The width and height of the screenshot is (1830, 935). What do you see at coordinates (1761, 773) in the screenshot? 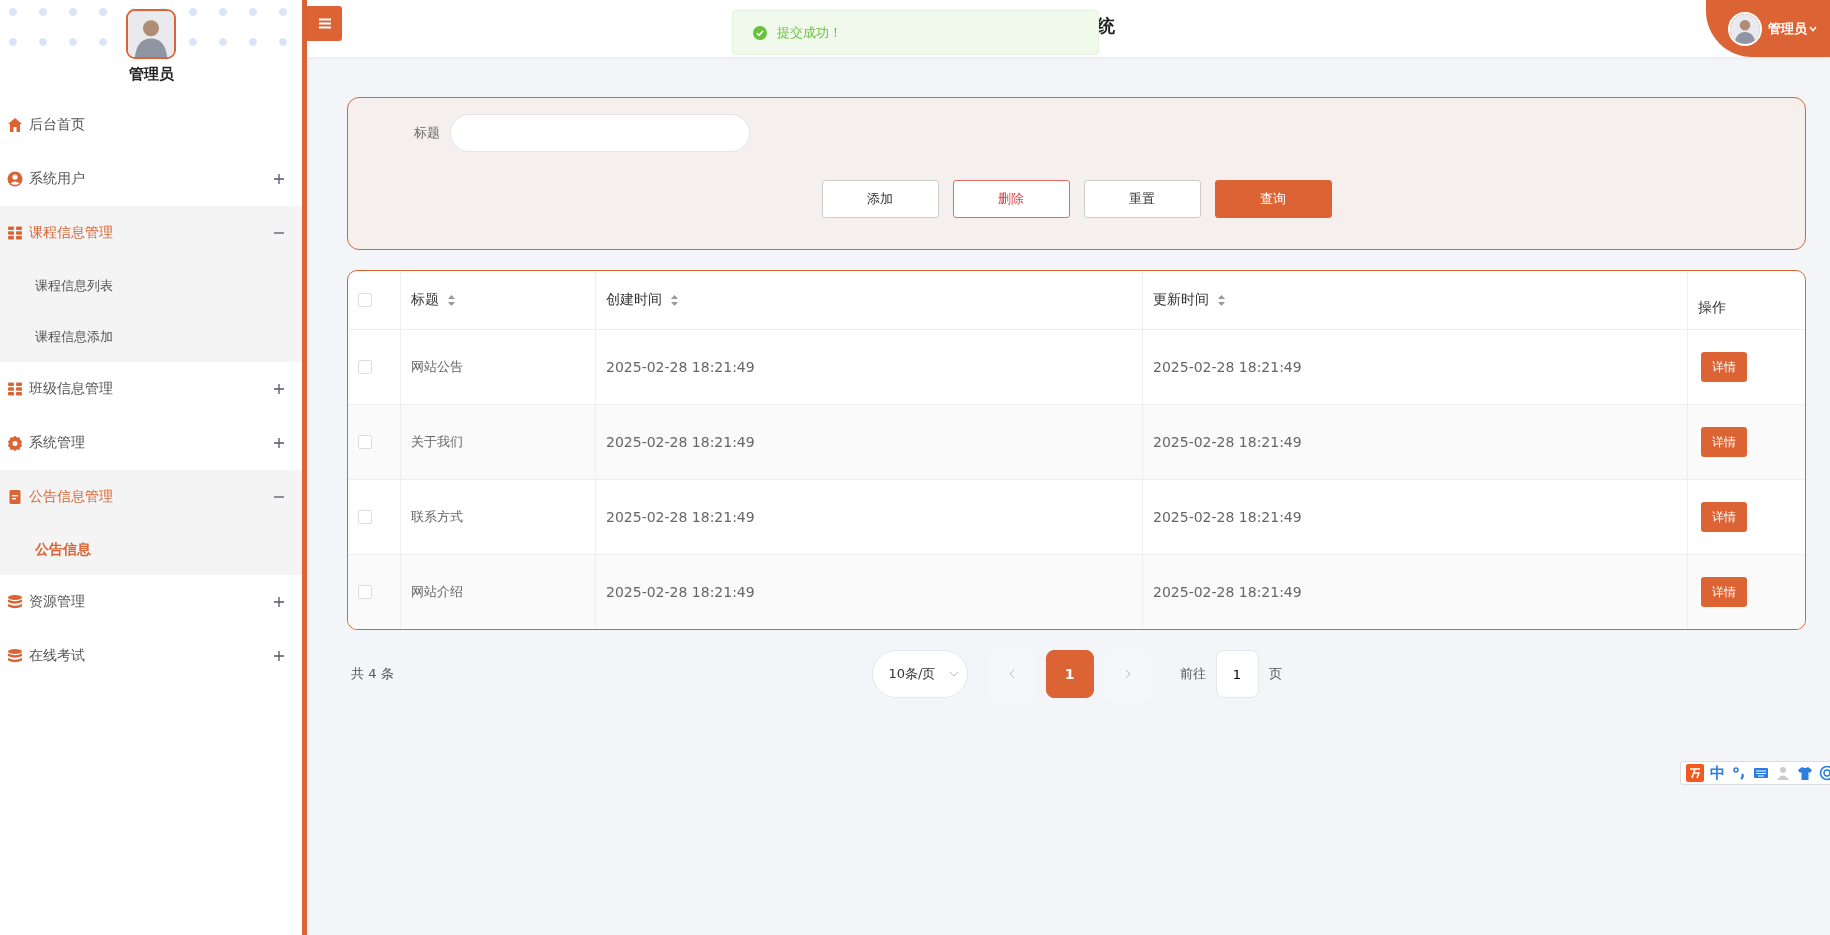
I see `keyboard-icon` at bounding box center [1761, 773].